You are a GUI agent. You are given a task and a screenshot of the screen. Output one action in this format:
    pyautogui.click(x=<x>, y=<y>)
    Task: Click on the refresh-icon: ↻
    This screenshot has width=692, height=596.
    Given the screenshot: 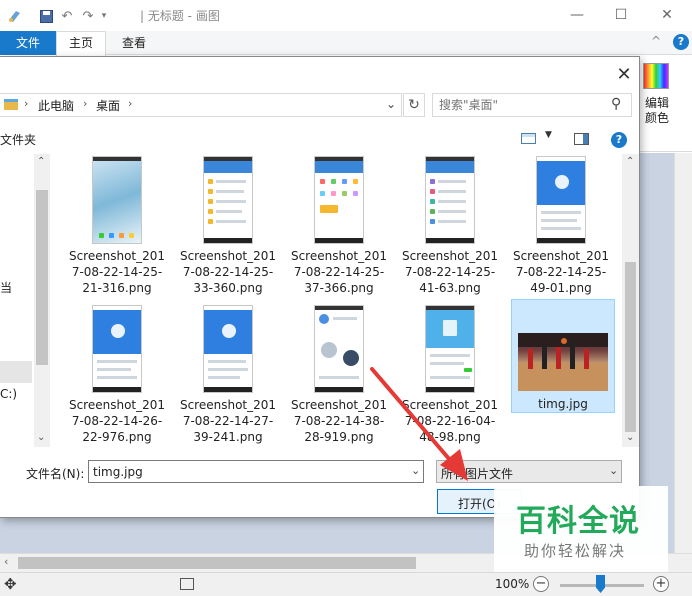 What is the action you would take?
    pyautogui.click(x=414, y=105)
    